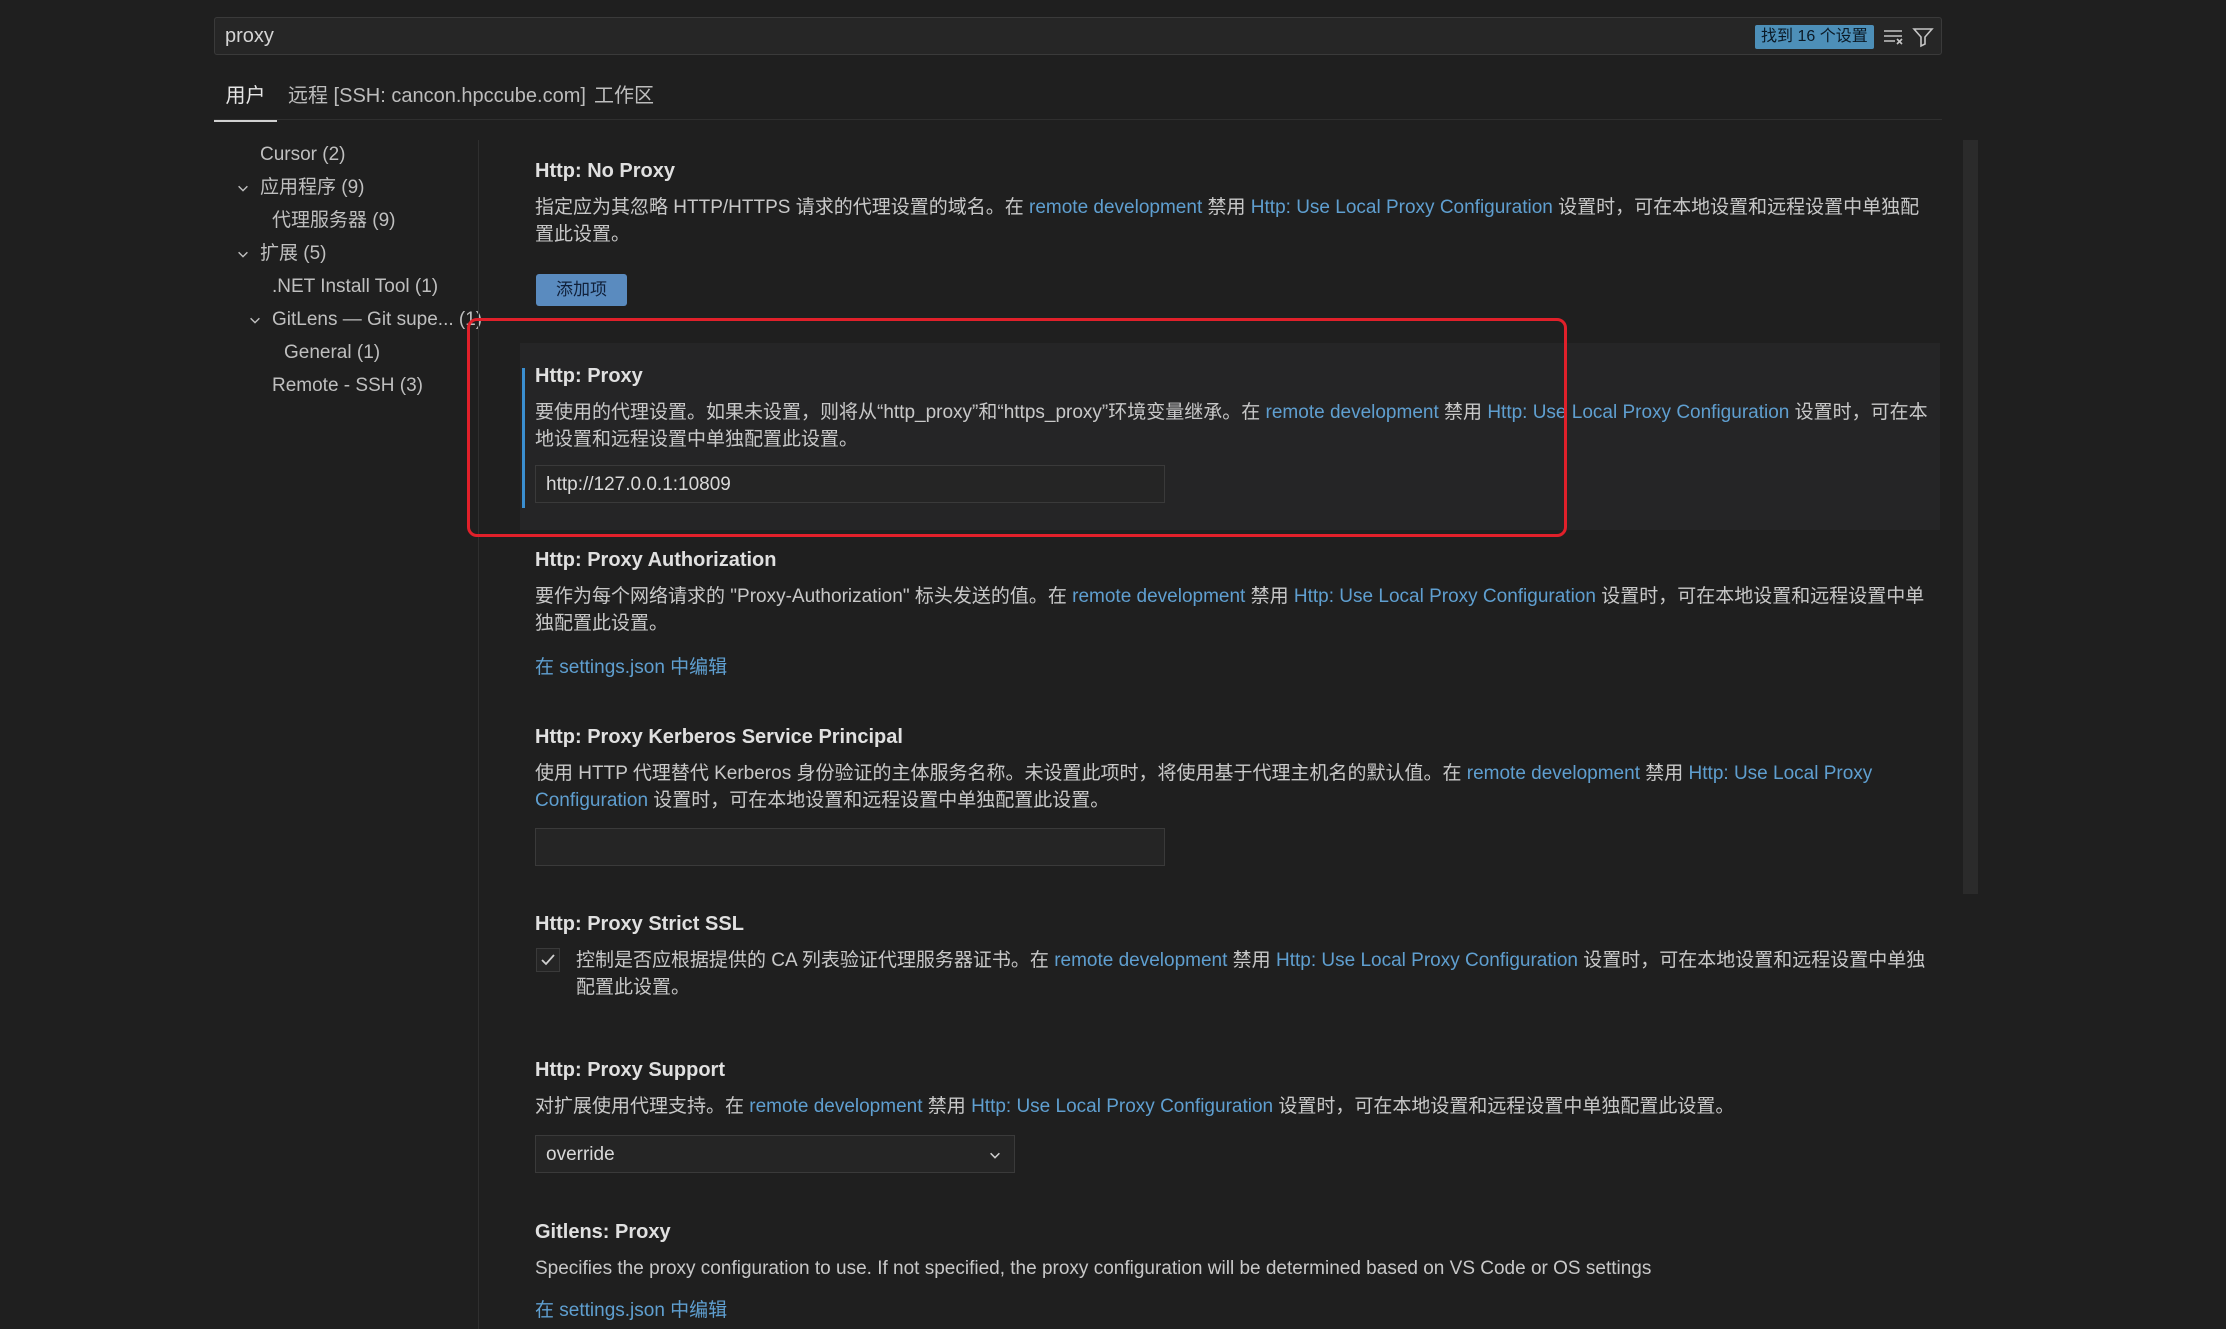 This screenshot has width=2226, height=1329. What do you see at coordinates (1078, 119) in the screenshot?
I see `tab-divider` at bounding box center [1078, 119].